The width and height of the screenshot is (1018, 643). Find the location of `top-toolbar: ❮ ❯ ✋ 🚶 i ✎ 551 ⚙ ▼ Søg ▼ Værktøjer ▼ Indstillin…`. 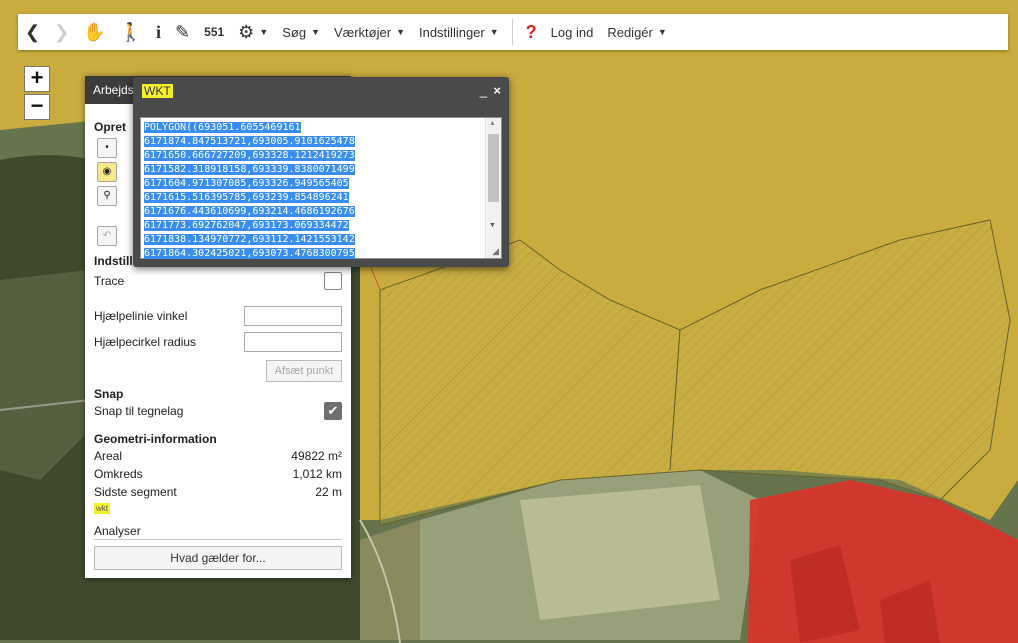

top-toolbar: ❮ ❯ ✋ 🚶 i ✎ 551 ⚙ ▼ Søg ▼ Værktøjer ▼ Indstillin… is located at coordinates (513, 32).